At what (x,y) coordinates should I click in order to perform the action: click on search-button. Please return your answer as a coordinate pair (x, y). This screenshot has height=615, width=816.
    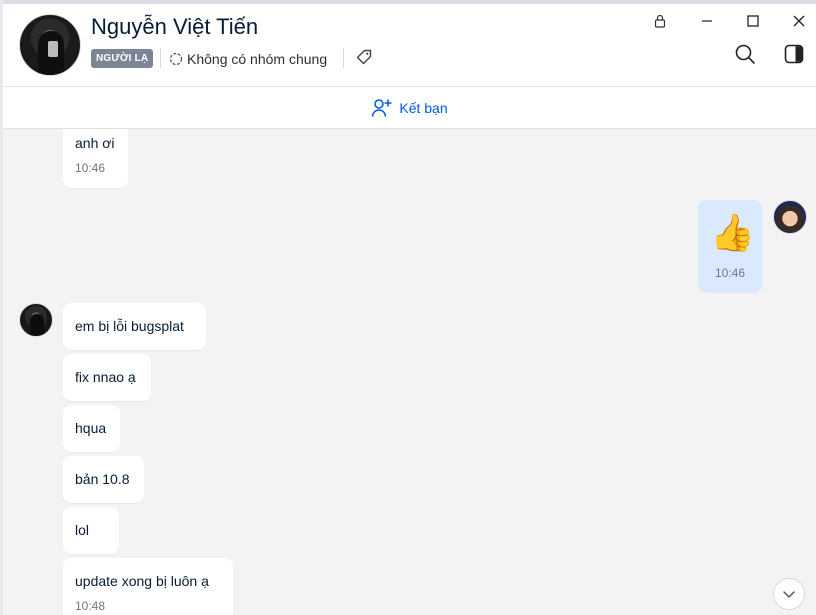
    Looking at the image, I should click on (745, 54).